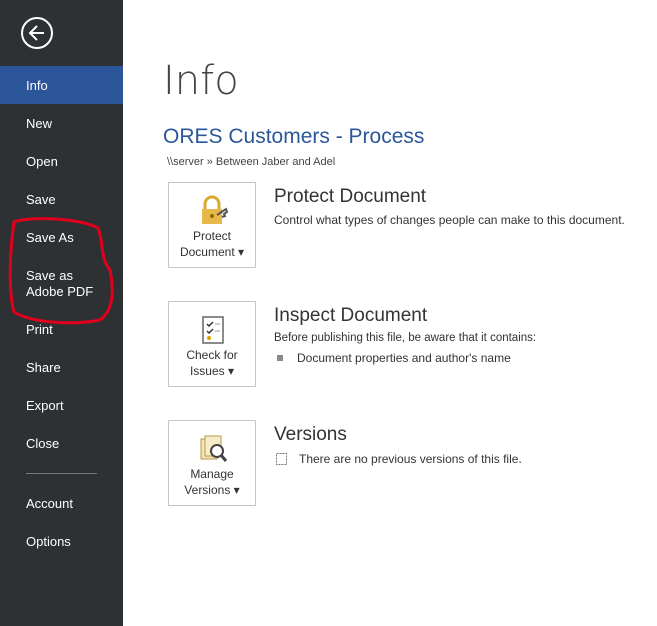  What do you see at coordinates (201, 81) in the screenshot?
I see `page-title: Info` at bounding box center [201, 81].